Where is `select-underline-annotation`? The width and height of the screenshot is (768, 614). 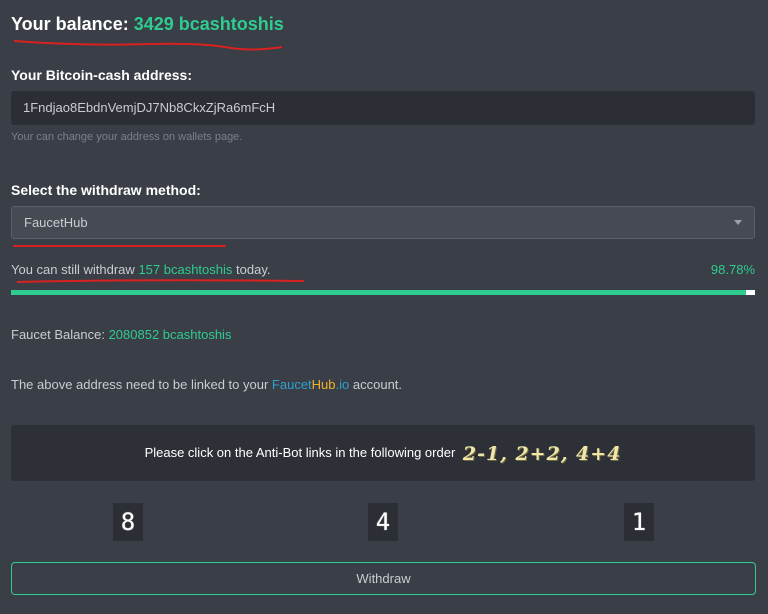 select-underline-annotation is located at coordinates (119, 246).